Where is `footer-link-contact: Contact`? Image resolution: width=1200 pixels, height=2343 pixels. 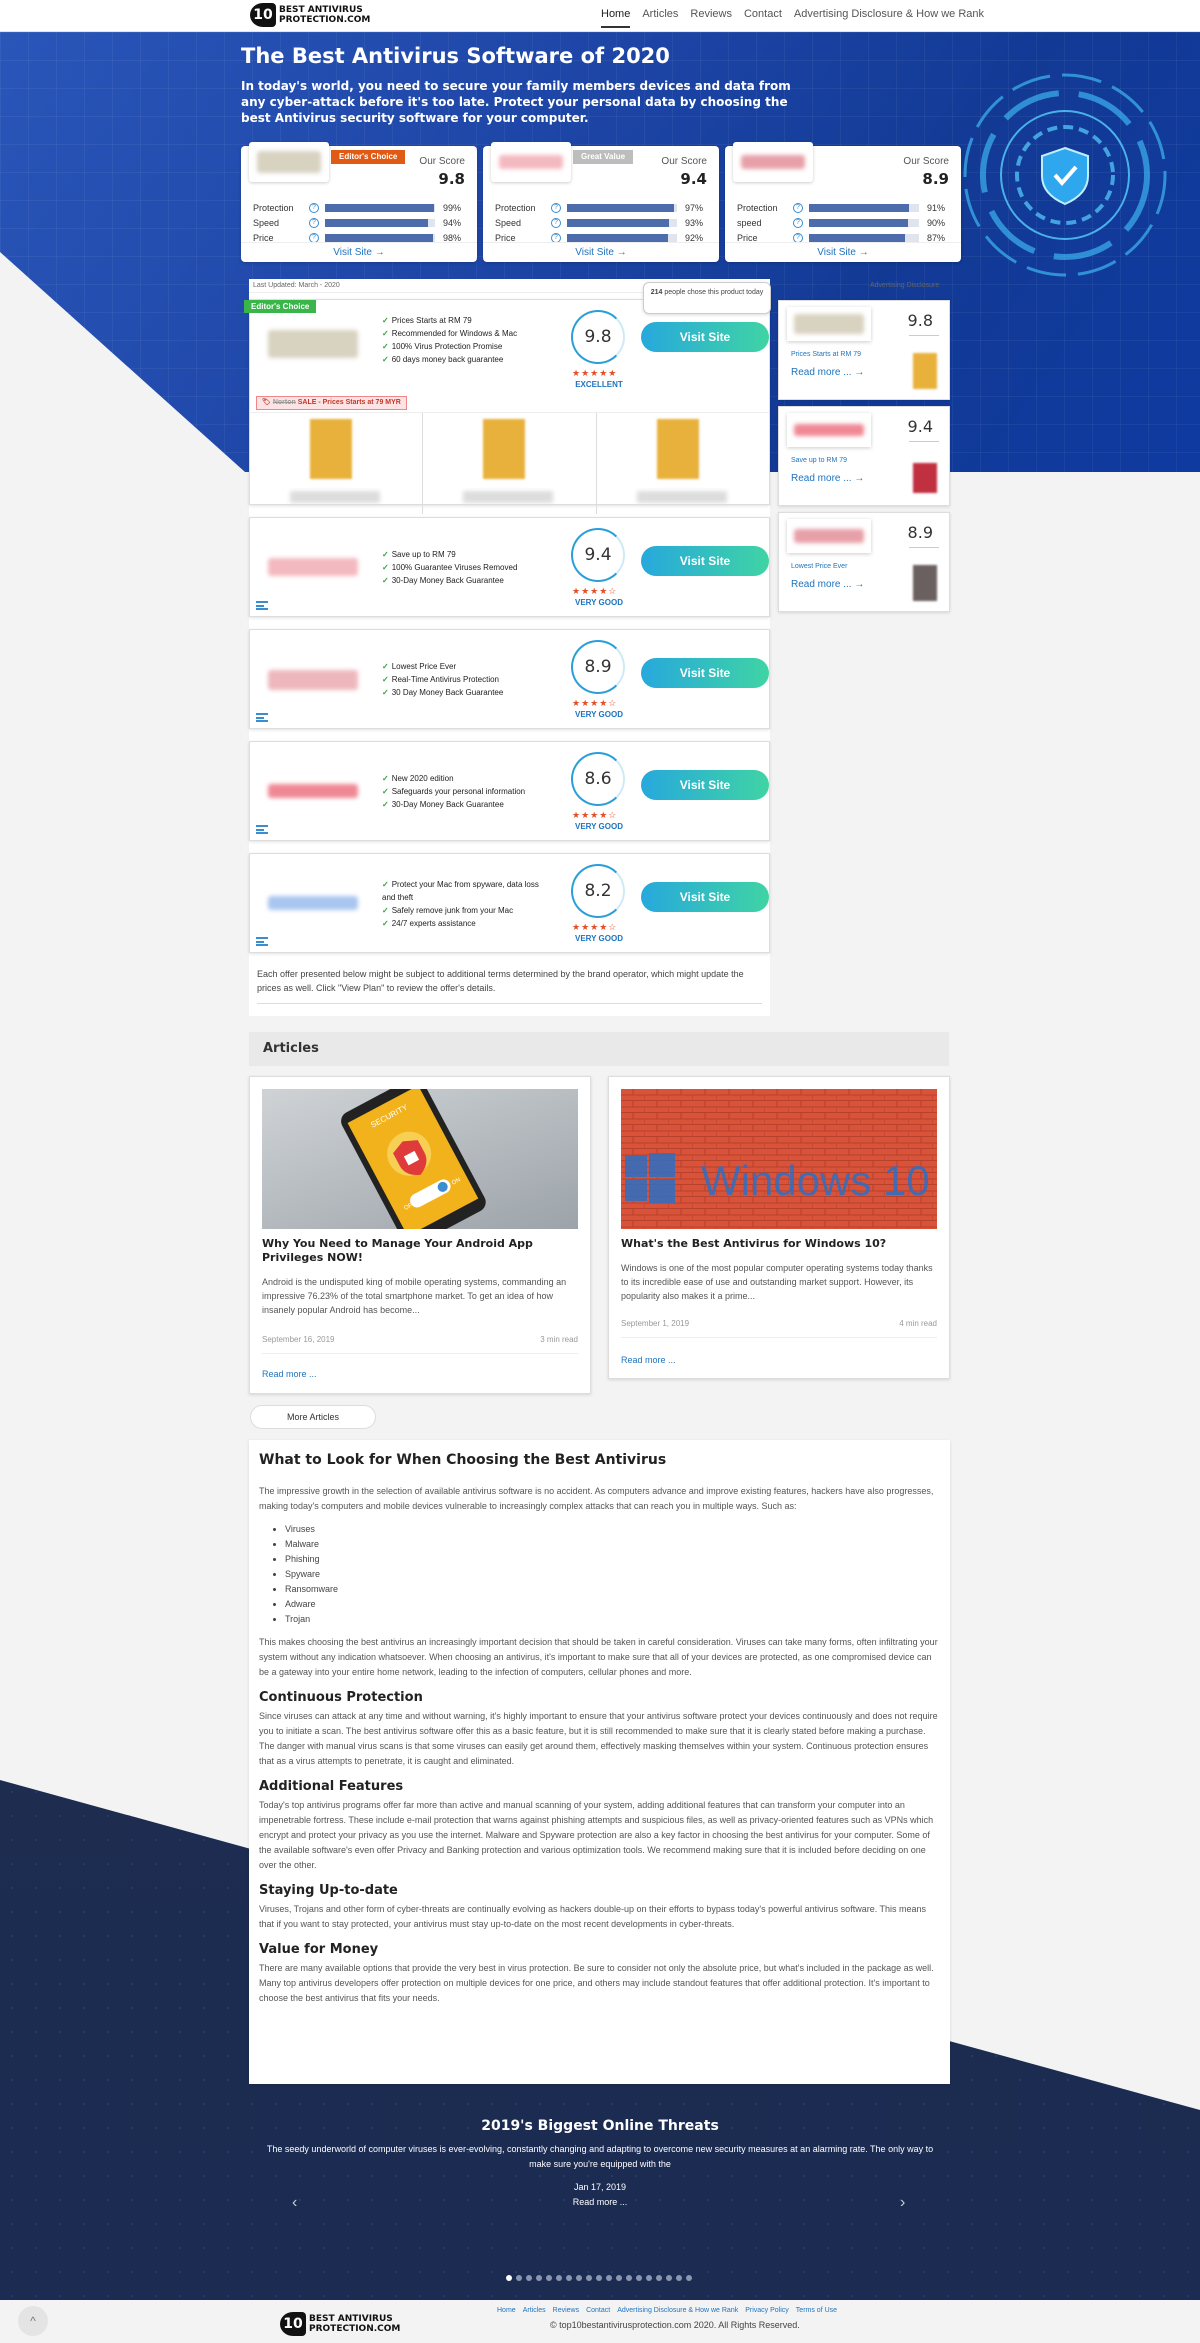
footer-link-contact: Contact is located at coordinates (598, 2310).